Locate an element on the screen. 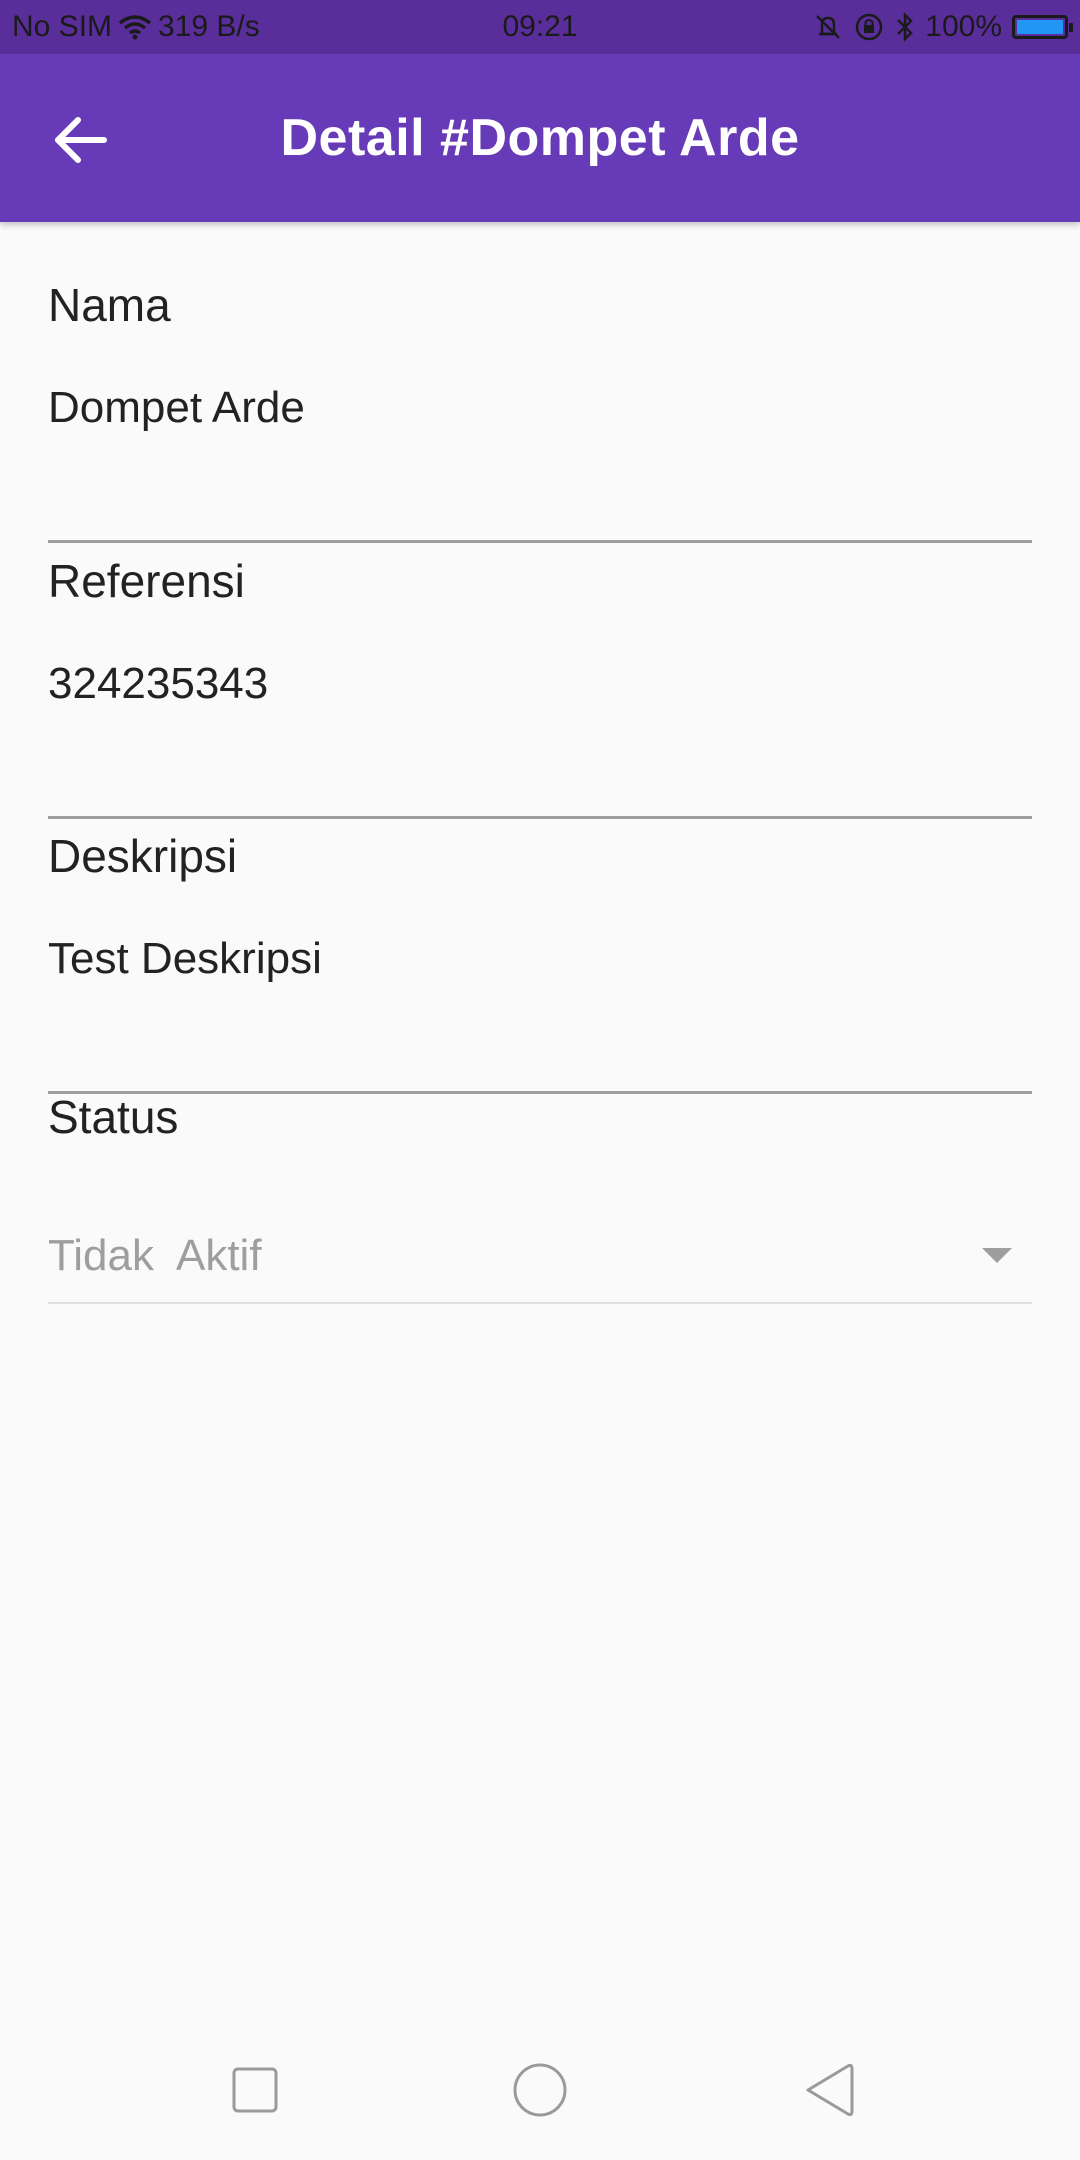  status-bar: No SIM 319 B/s 09:21 100% is located at coordinates (540, 27).